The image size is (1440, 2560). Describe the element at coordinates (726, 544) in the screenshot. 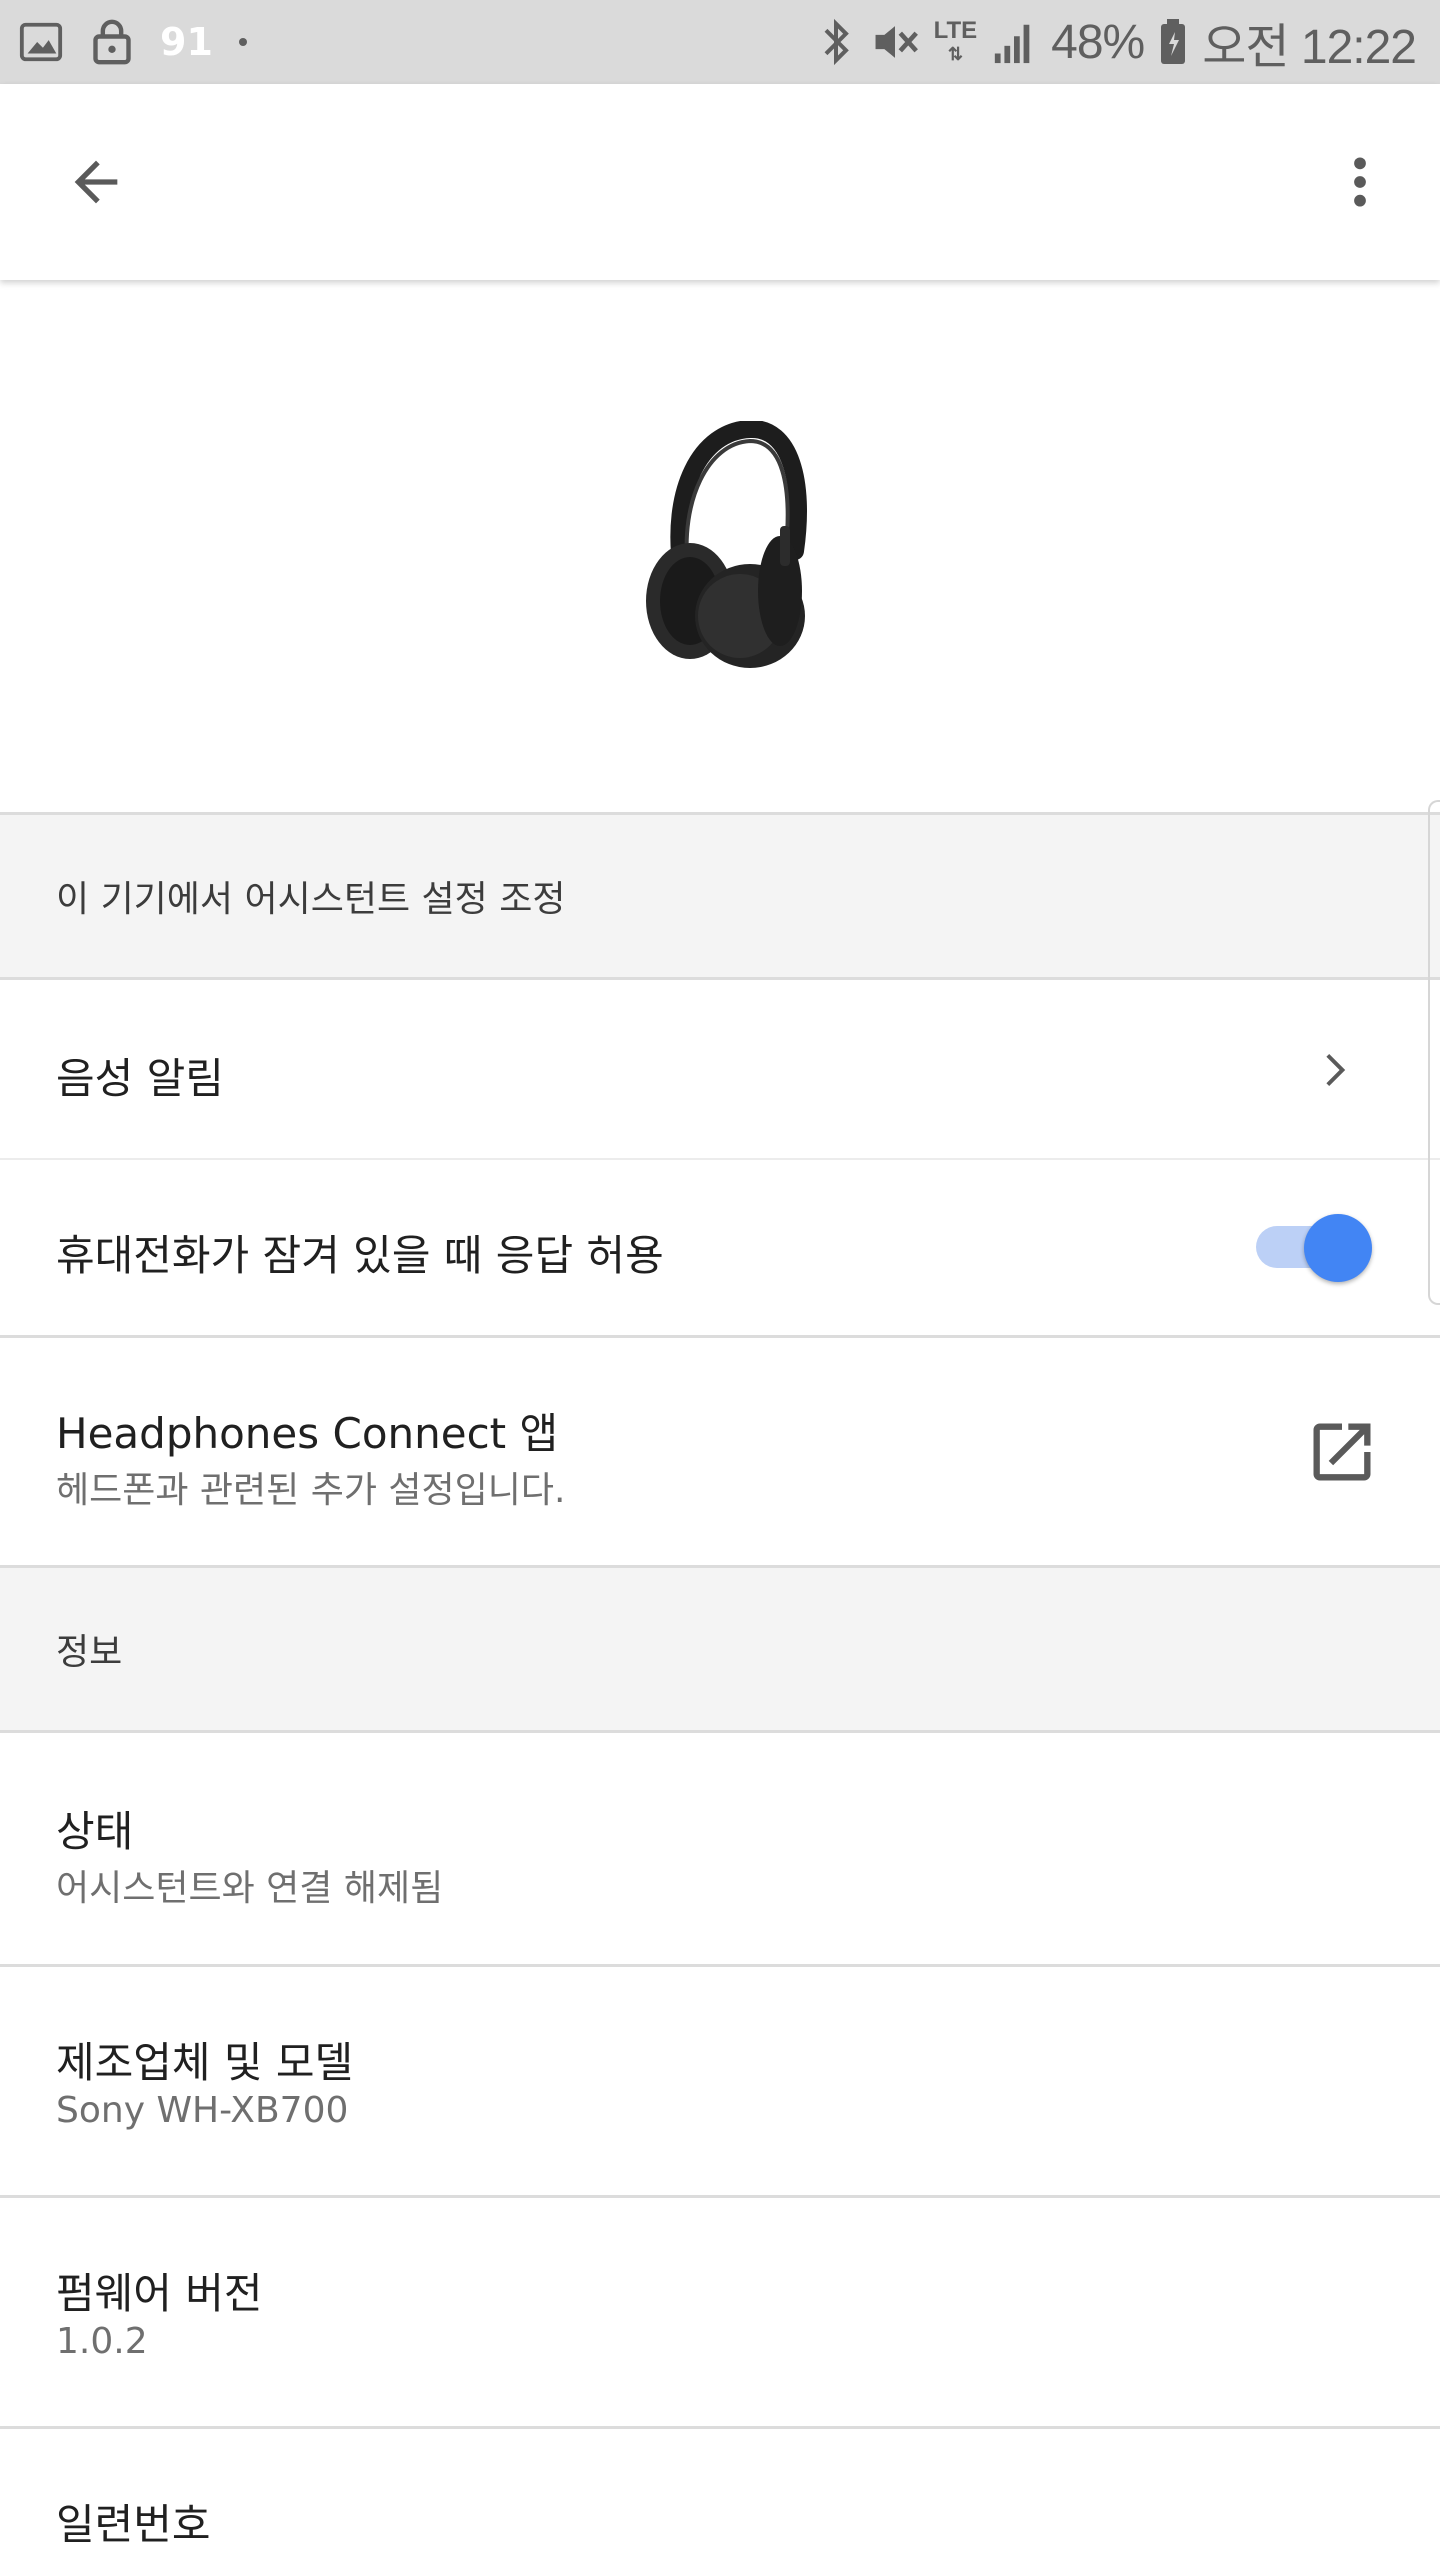

I see `headphones-image` at that location.